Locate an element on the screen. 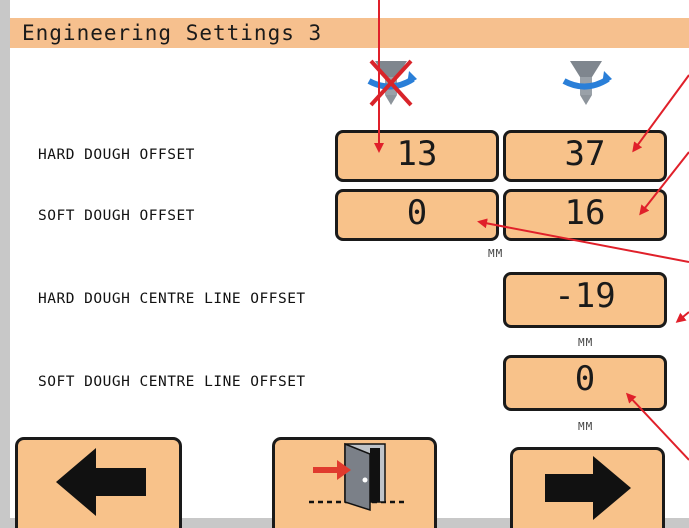 The image size is (689, 528). hard-dough-centre-line-offset-field: -19 is located at coordinates (585, 300).